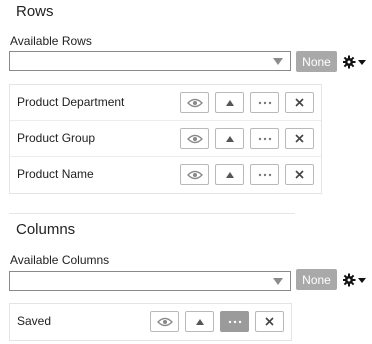 The height and width of the screenshot is (344, 372). What do you see at coordinates (152, 213) in the screenshot?
I see `section-divider` at bounding box center [152, 213].